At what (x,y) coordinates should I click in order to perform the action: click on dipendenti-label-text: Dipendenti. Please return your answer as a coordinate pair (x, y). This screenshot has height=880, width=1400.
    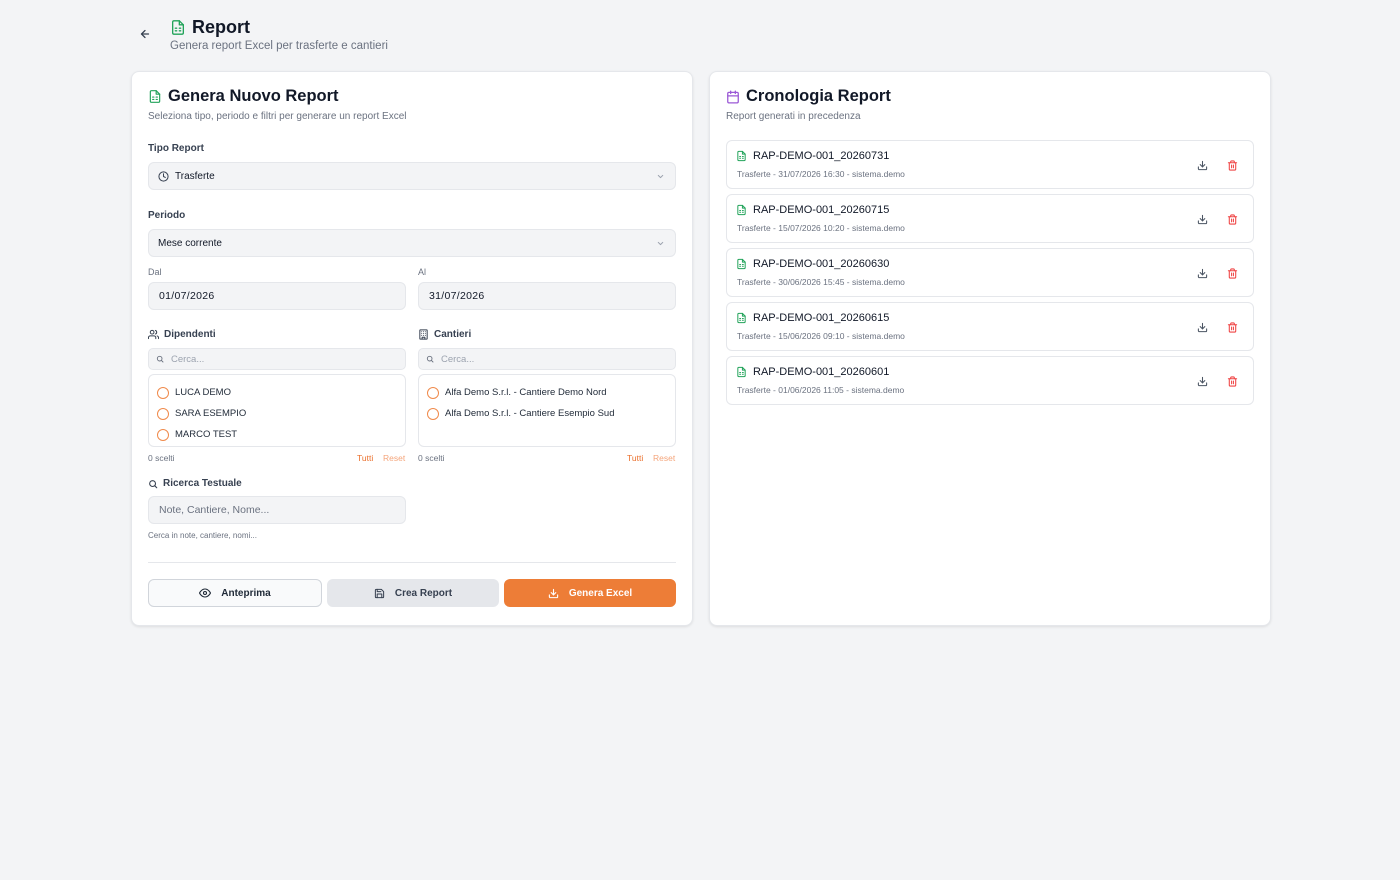
    Looking at the image, I should click on (190, 334).